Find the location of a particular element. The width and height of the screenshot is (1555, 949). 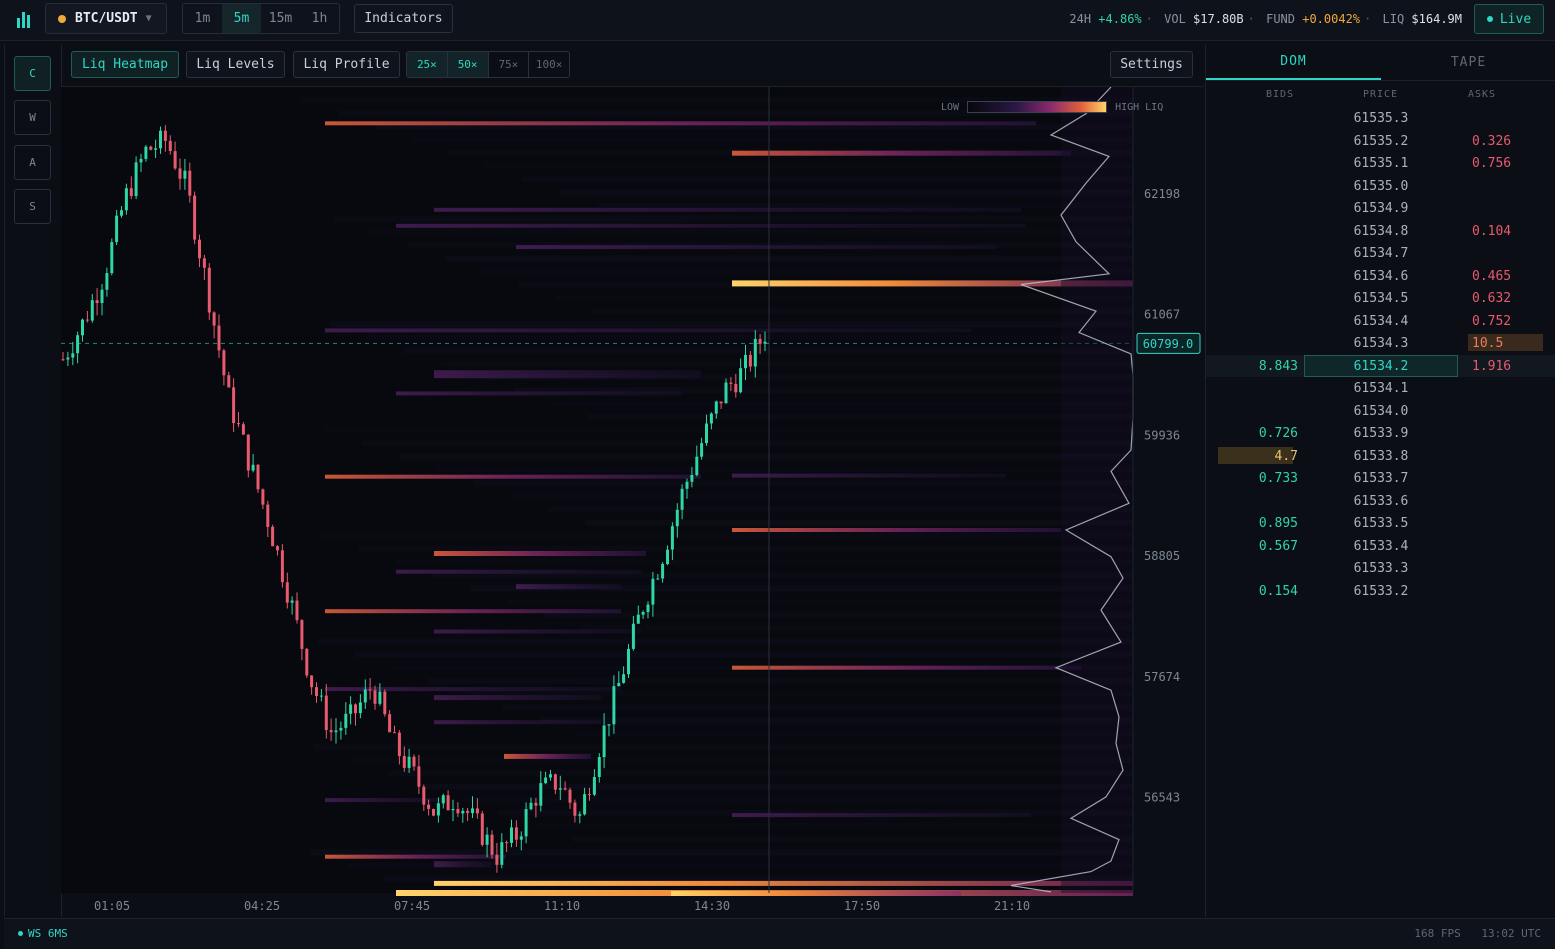

rail-button-c: C is located at coordinates (32, 73).